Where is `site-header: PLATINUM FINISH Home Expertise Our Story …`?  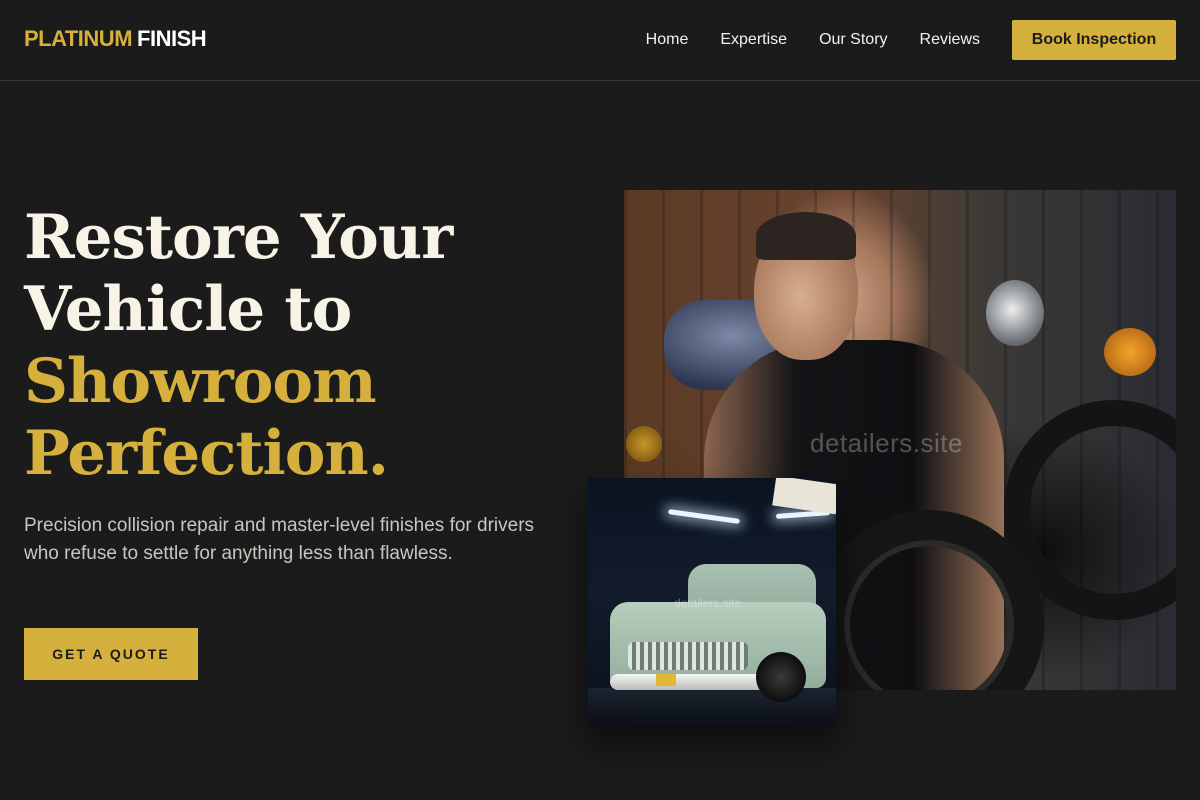 site-header: PLATINUM FINISH Home Expertise Our Story … is located at coordinates (600, 40).